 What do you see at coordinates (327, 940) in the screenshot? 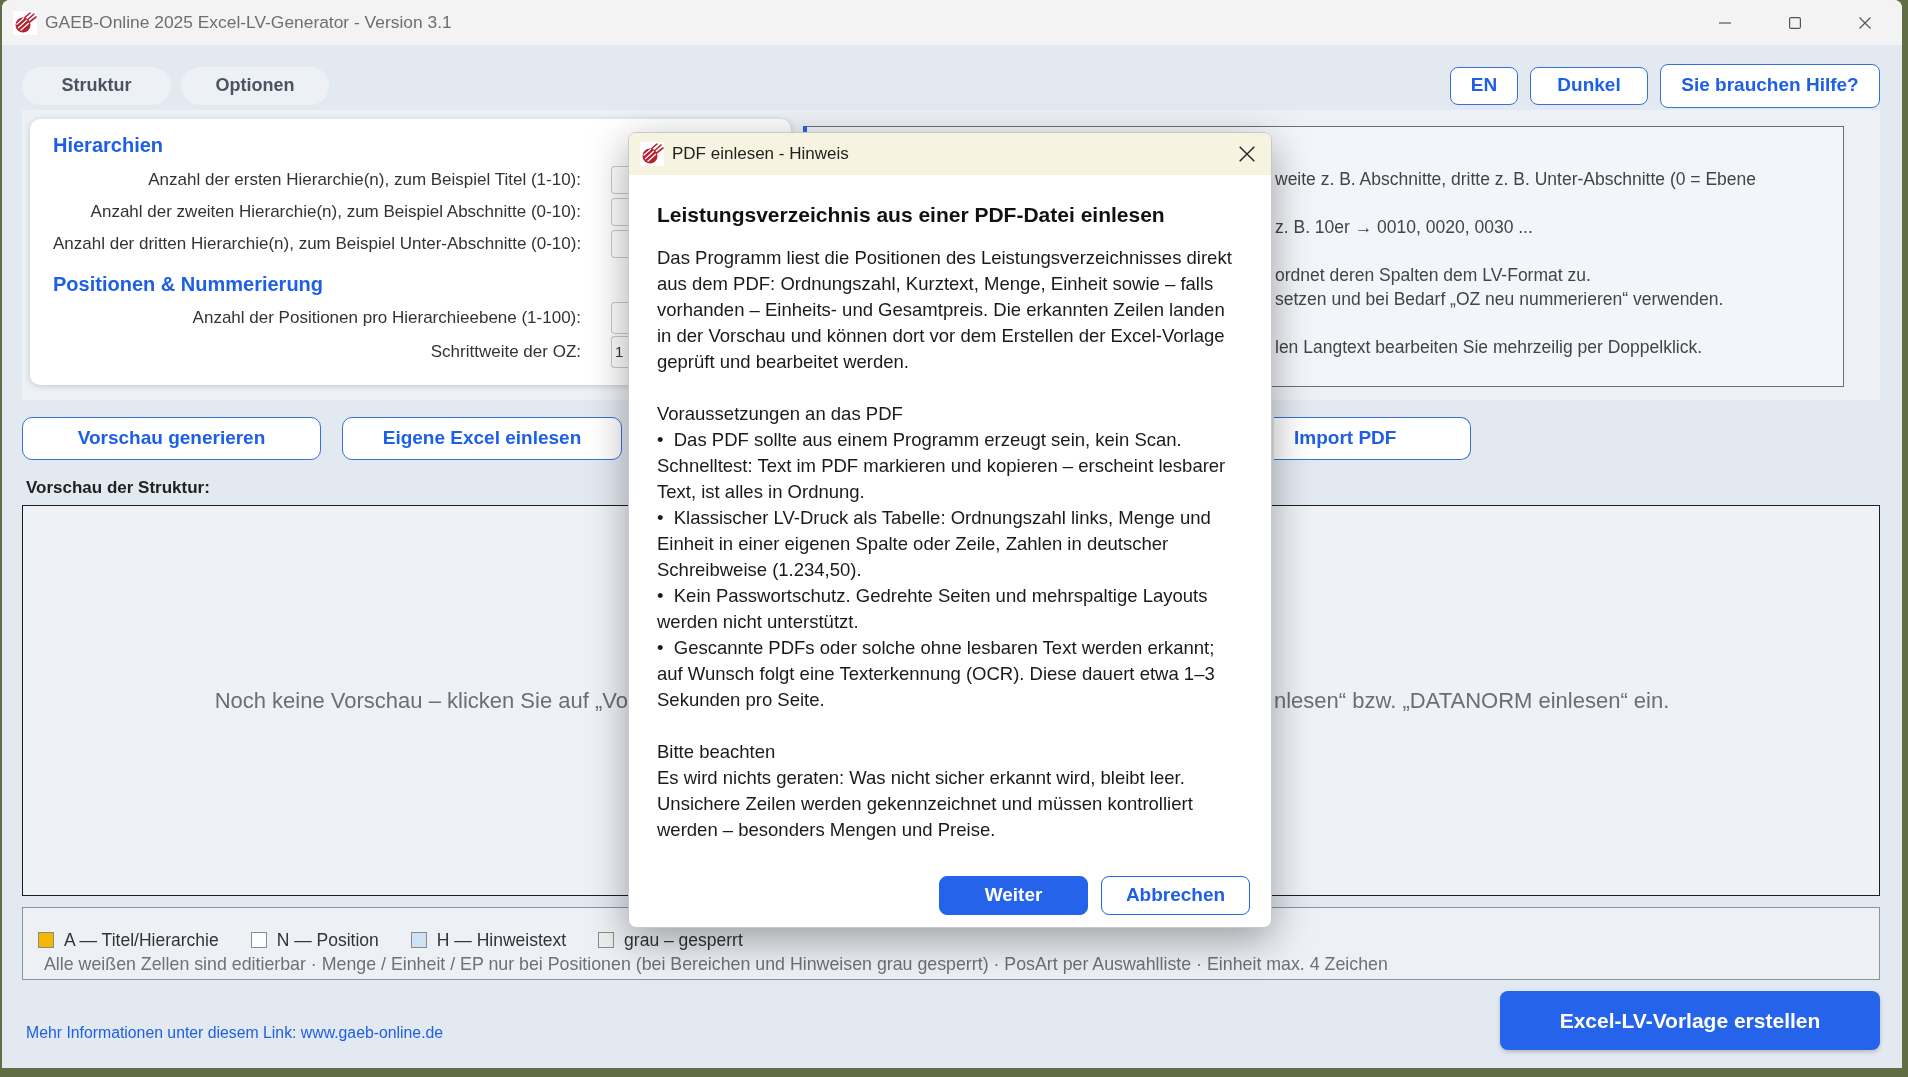
I see `legend-label: N — Position` at bounding box center [327, 940].